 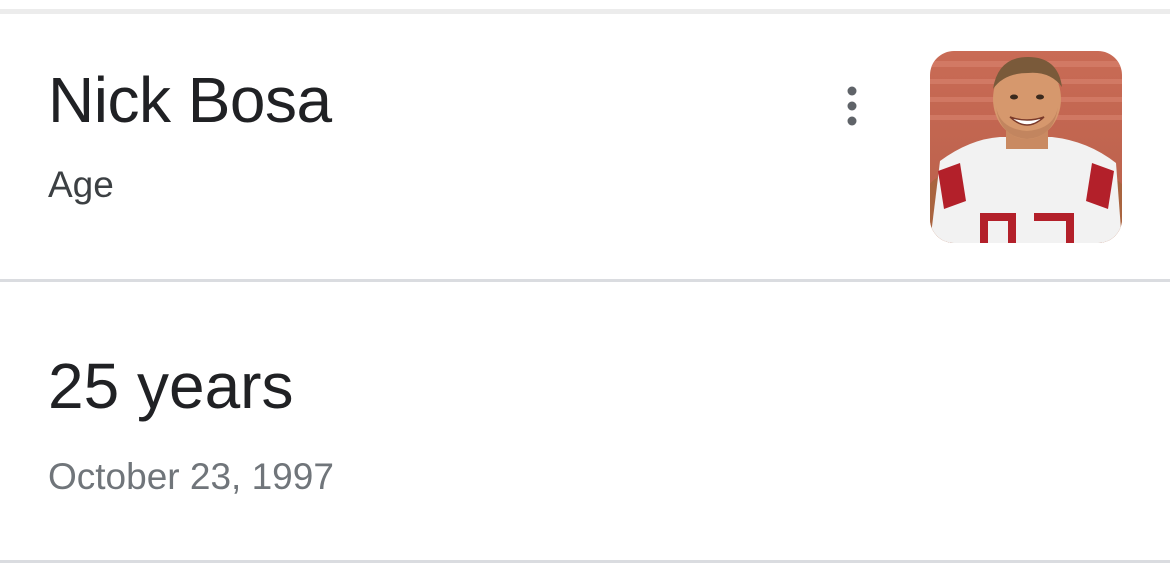 What do you see at coordinates (171, 386) in the screenshot?
I see `answer-value: 25 years` at bounding box center [171, 386].